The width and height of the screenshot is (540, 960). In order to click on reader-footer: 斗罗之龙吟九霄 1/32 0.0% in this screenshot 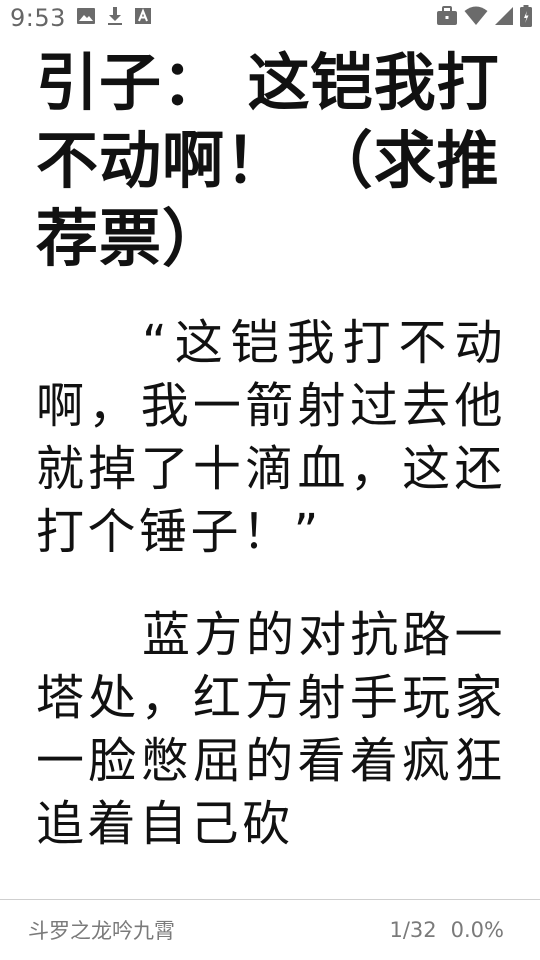, I will do `click(270, 929)`.